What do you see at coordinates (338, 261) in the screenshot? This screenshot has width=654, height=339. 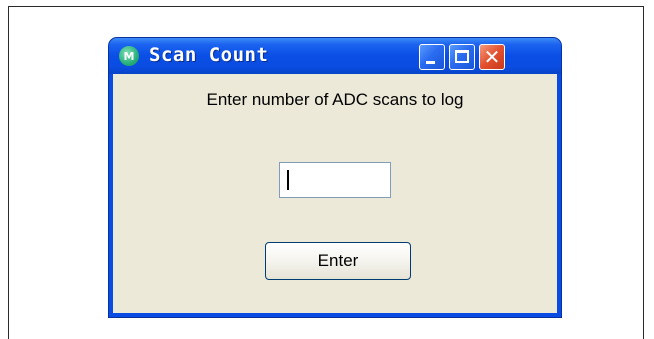 I see `enter-button: Enter` at bounding box center [338, 261].